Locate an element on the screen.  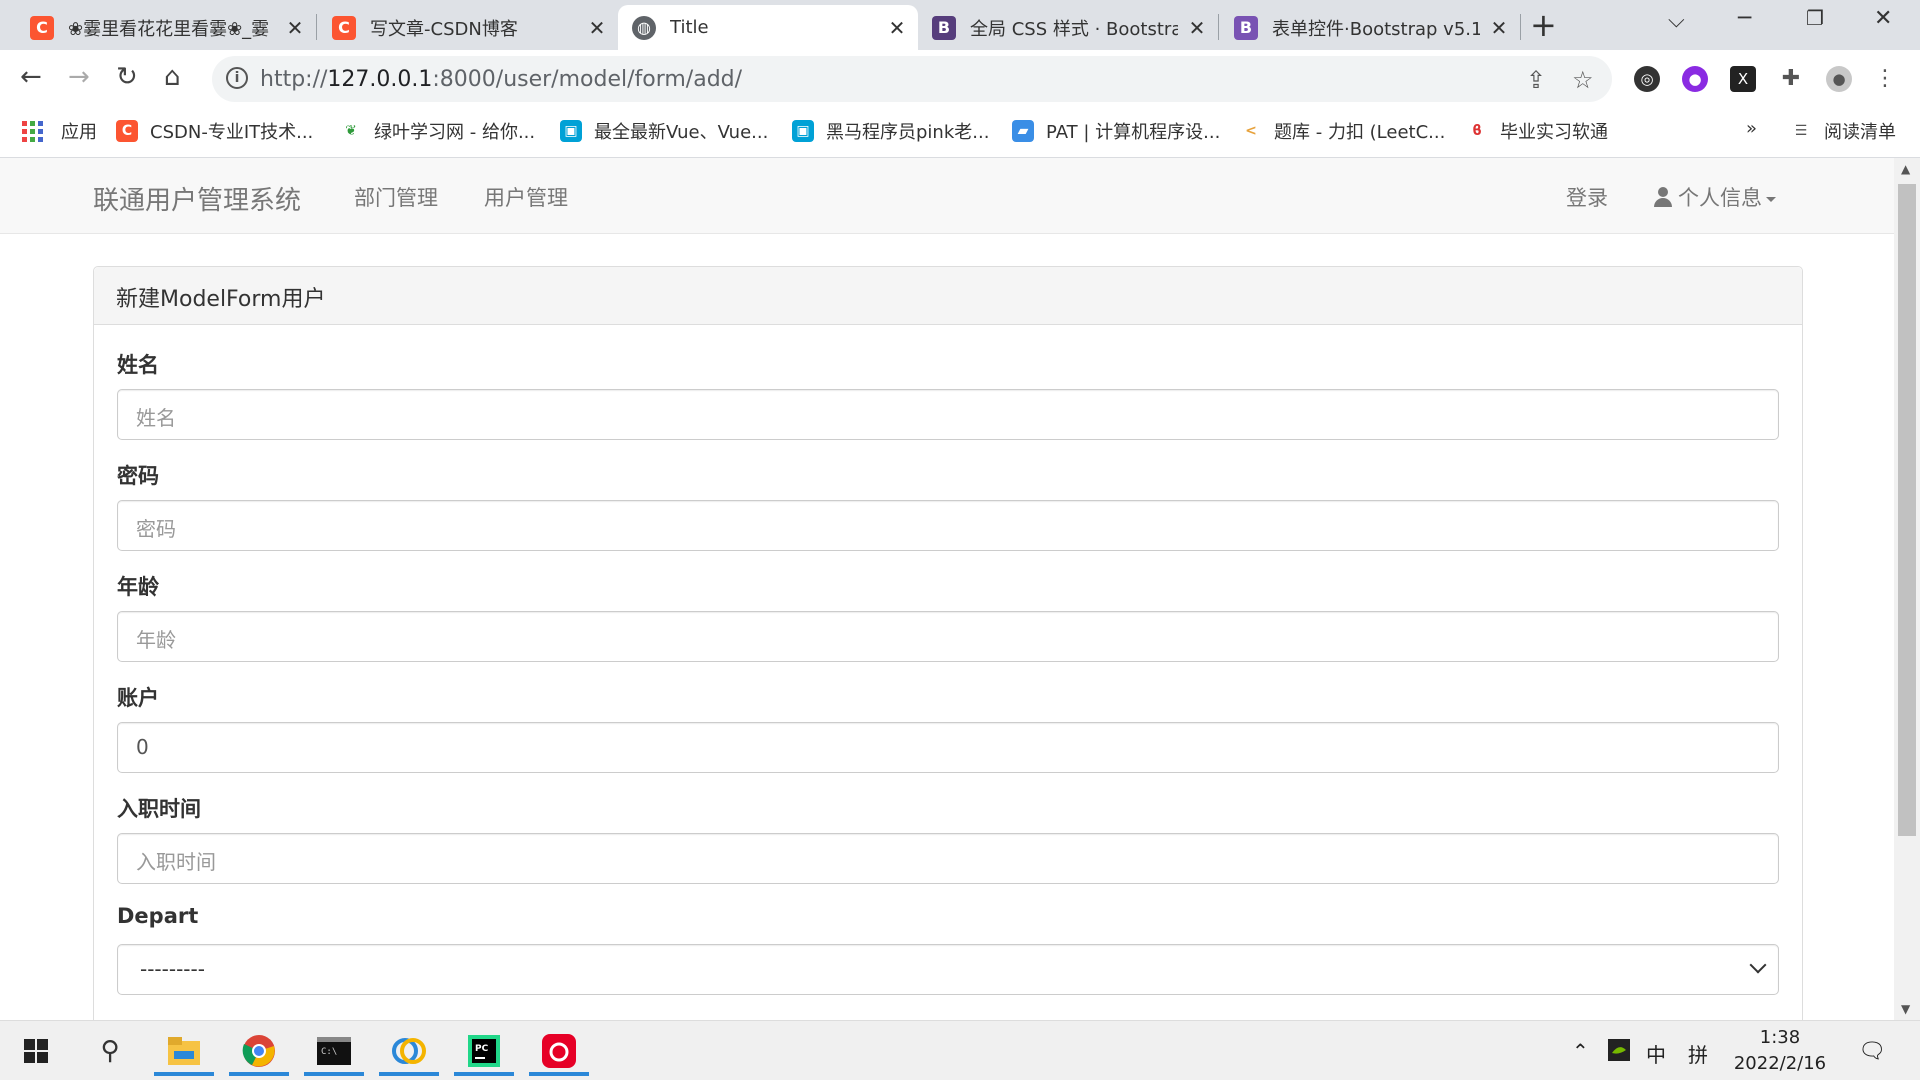
windows-start-icon is located at coordinates (36, 1051).